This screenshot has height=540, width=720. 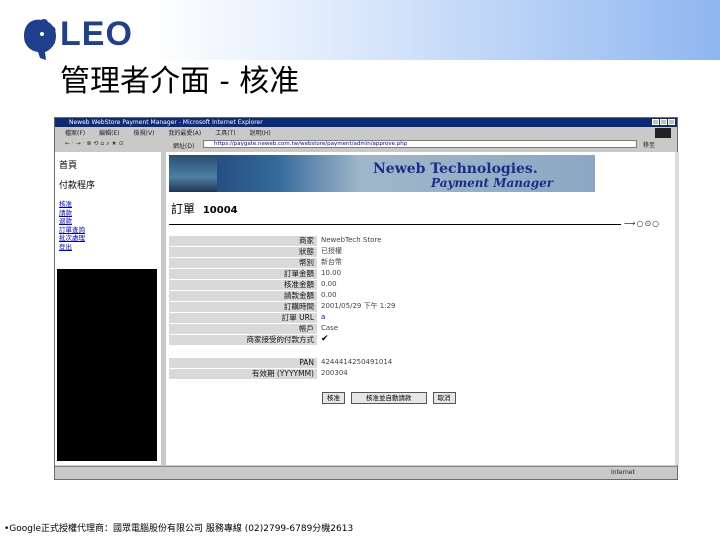 What do you see at coordinates (72, 204) in the screenshot?
I see `nav-link-approve: 核准` at bounding box center [72, 204].